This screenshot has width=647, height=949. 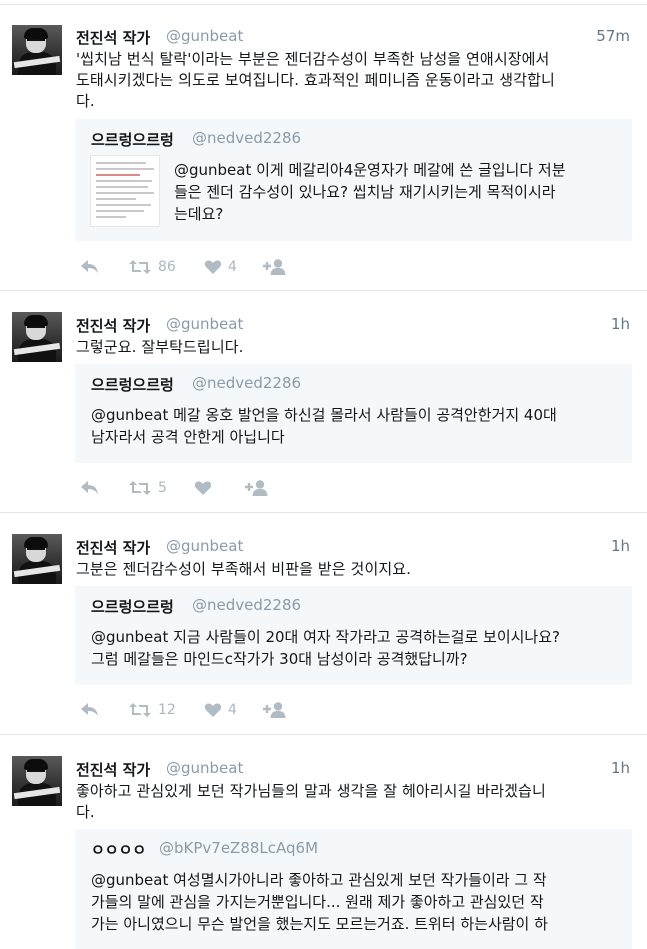 I want to click on quoted-text-line: @gunbeat 이게 메갈리아4운영자가 메갈에 쓴 글입니다 저분, so click(x=370, y=170).